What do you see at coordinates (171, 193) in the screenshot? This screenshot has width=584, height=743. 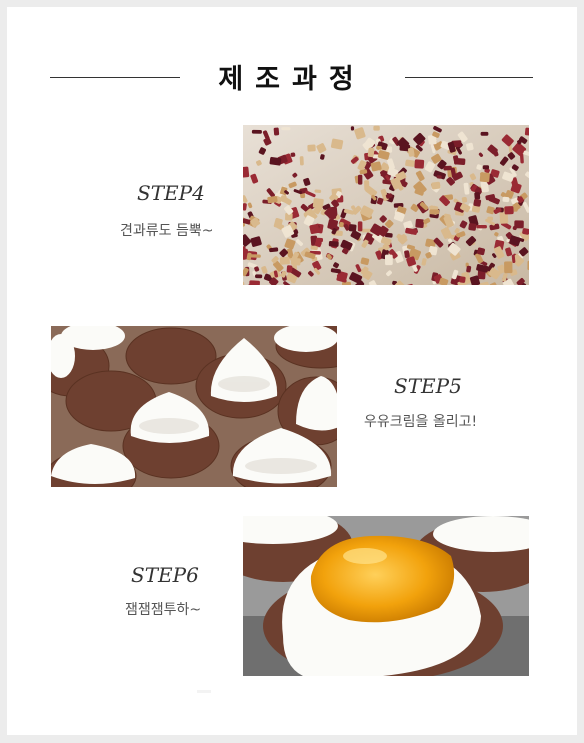 I see `step4-label: STEP4` at bounding box center [171, 193].